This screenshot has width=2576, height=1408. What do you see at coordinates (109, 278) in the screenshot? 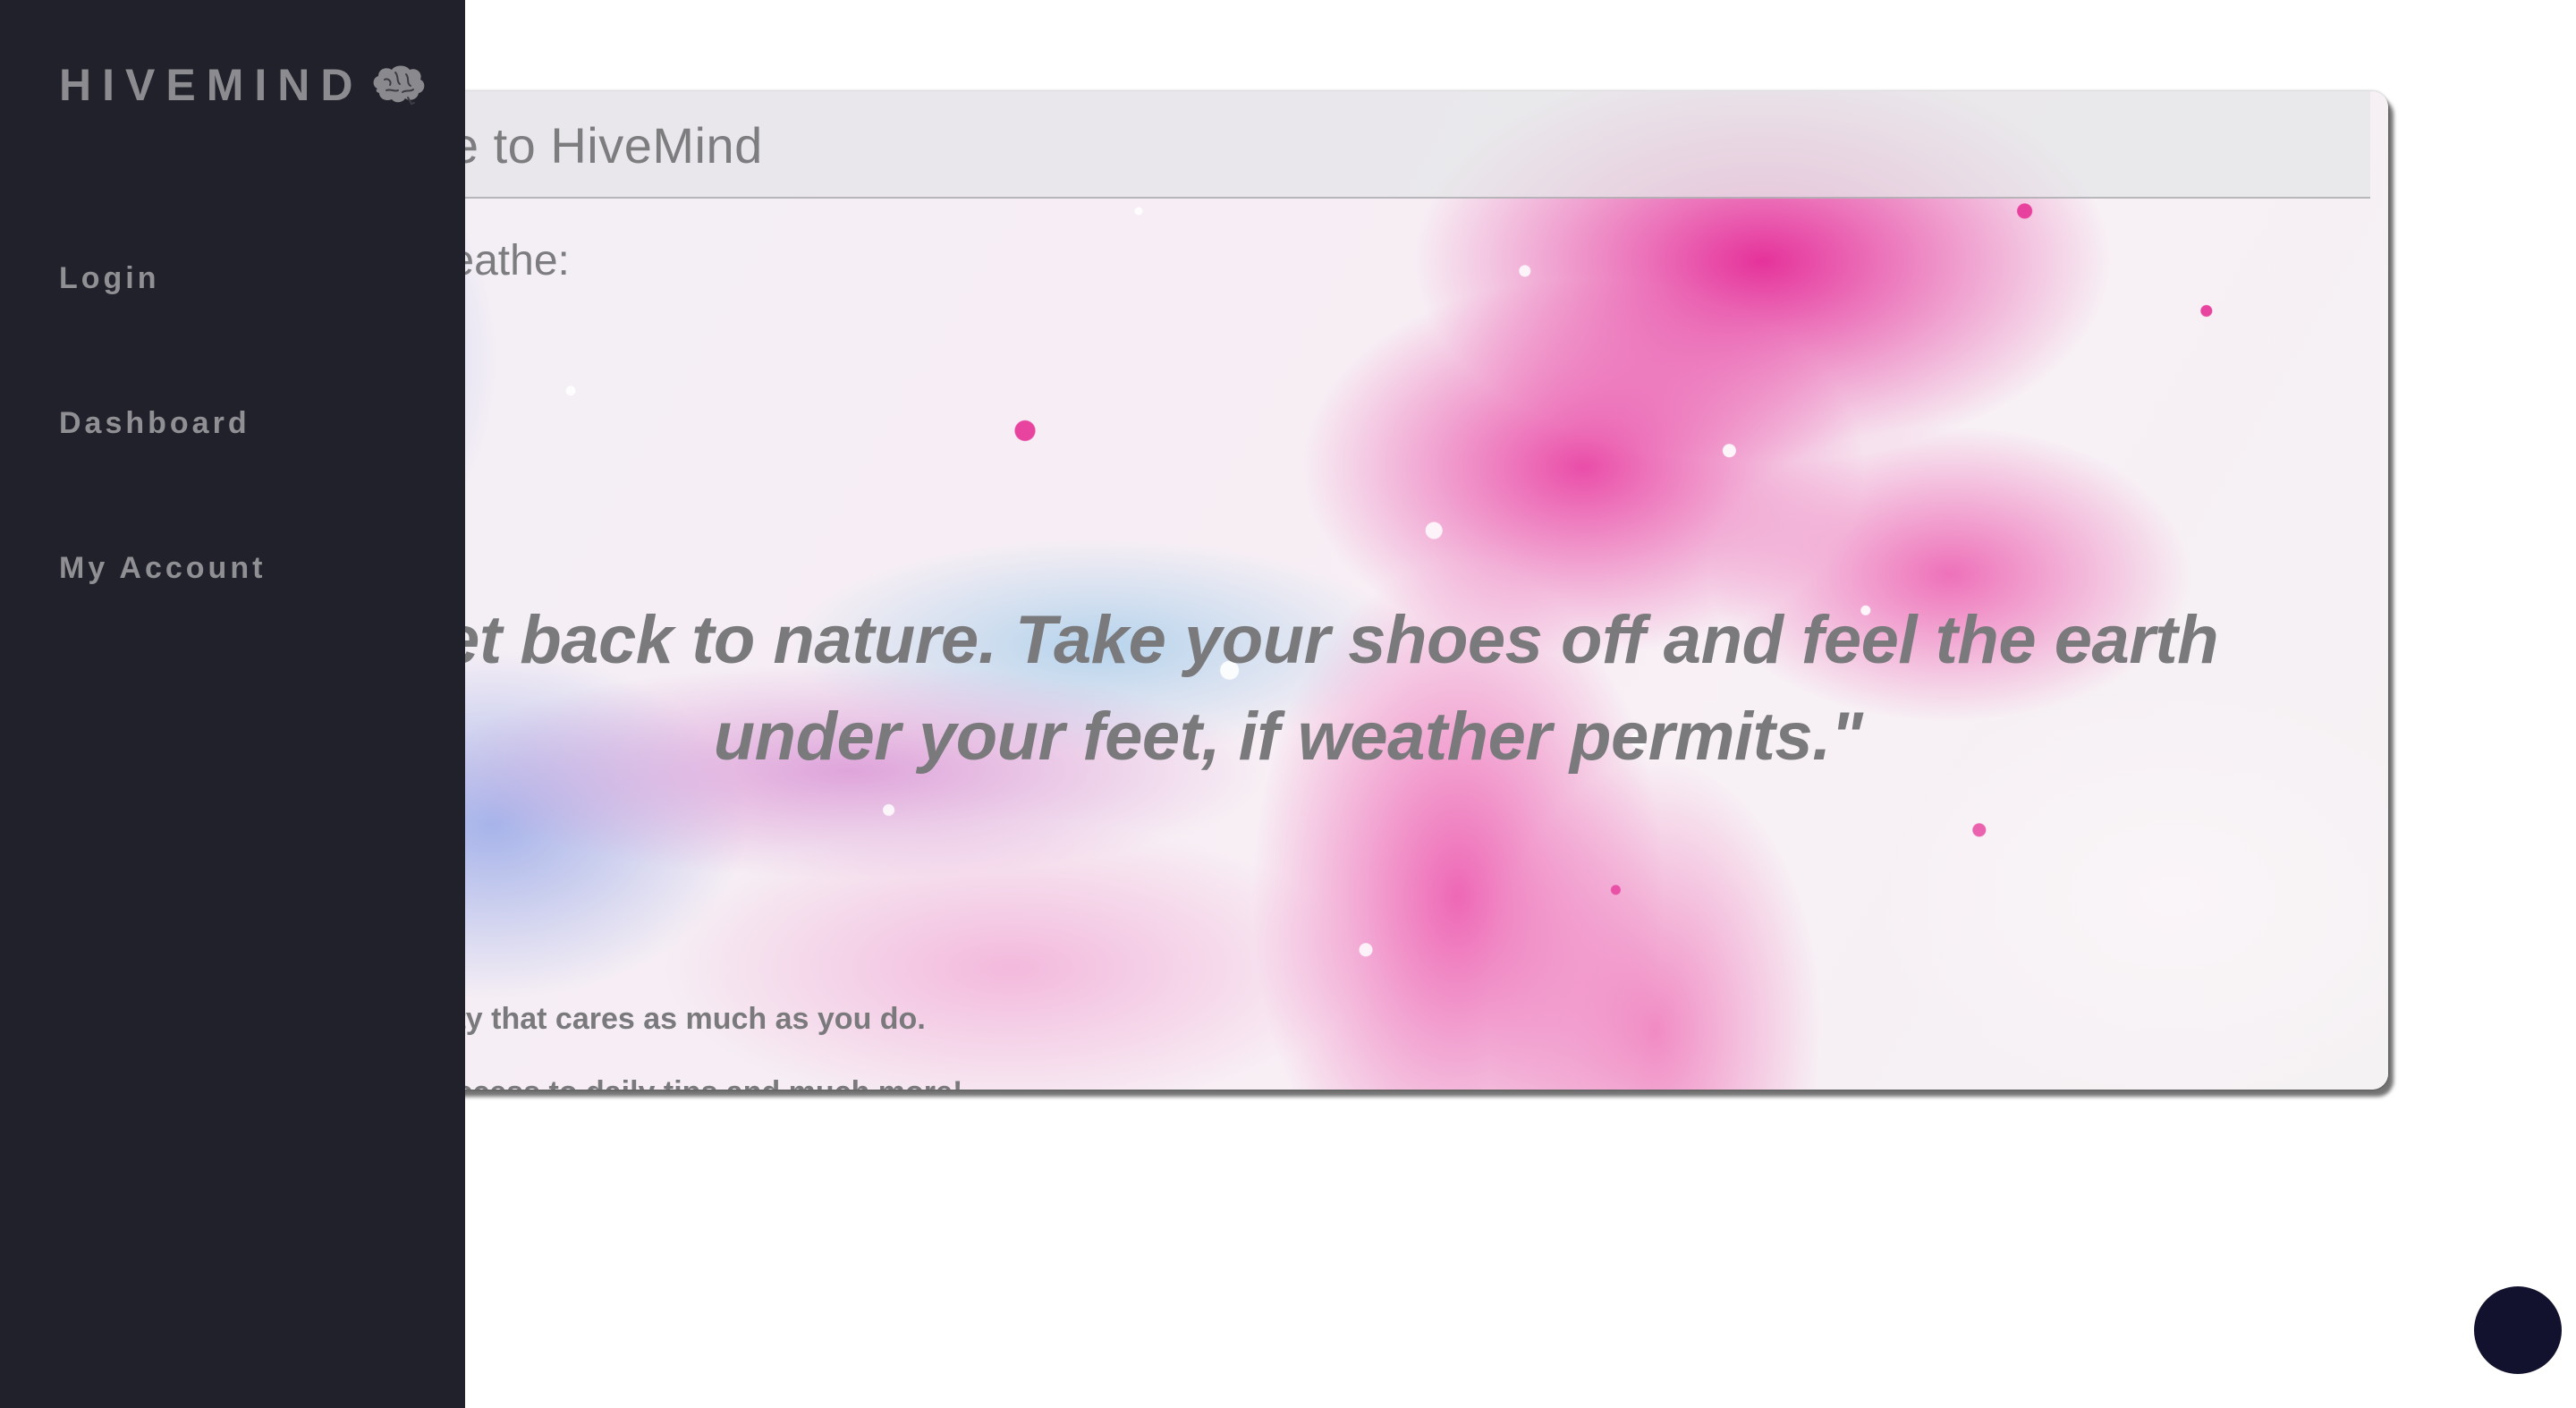
I see `sidebar-item-login: Login` at bounding box center [109, 278].